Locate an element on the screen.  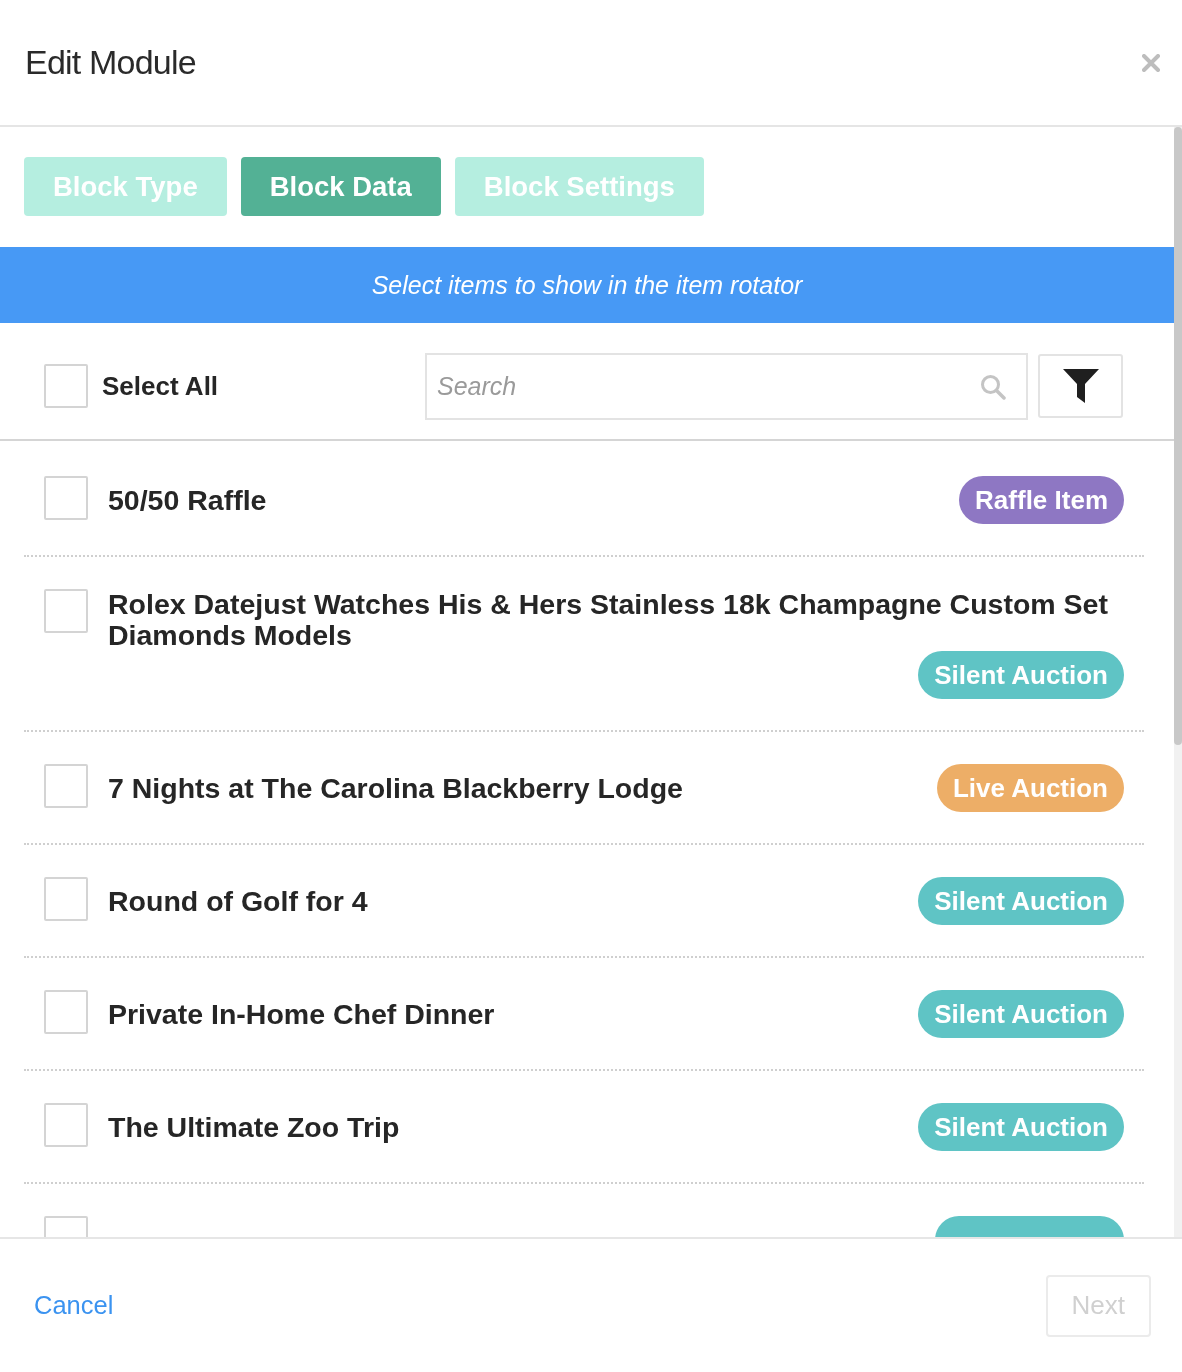
scrollbar-thumb is located at coordinates (1178, 436).